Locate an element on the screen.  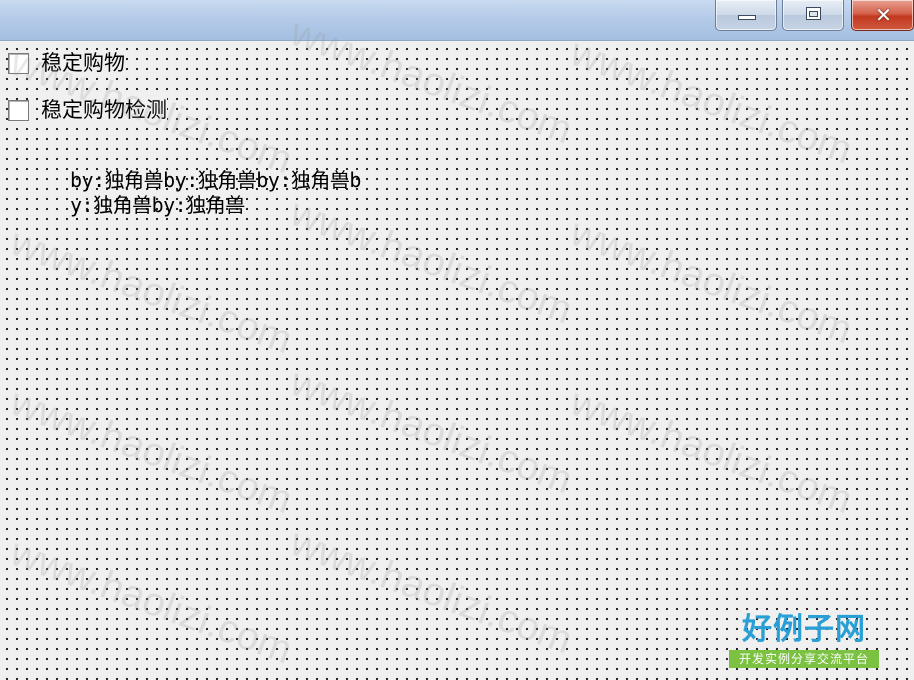
minimize-button is located at coordinates (746, 15).